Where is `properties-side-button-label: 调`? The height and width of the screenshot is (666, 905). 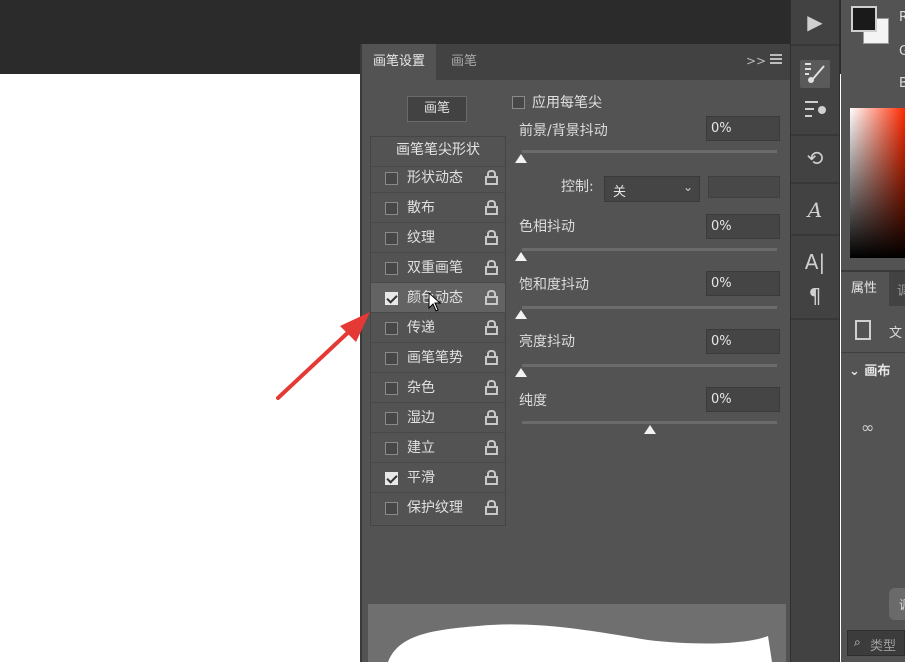 properties-side-button-label: 调 is located at coordinates (902, 604).